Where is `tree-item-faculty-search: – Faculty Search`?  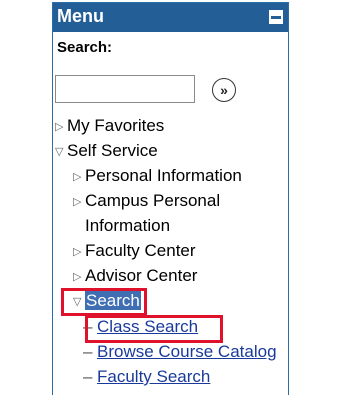 tree-item-faculty-search: – Faculty Search is located at coordinates (146, 377).